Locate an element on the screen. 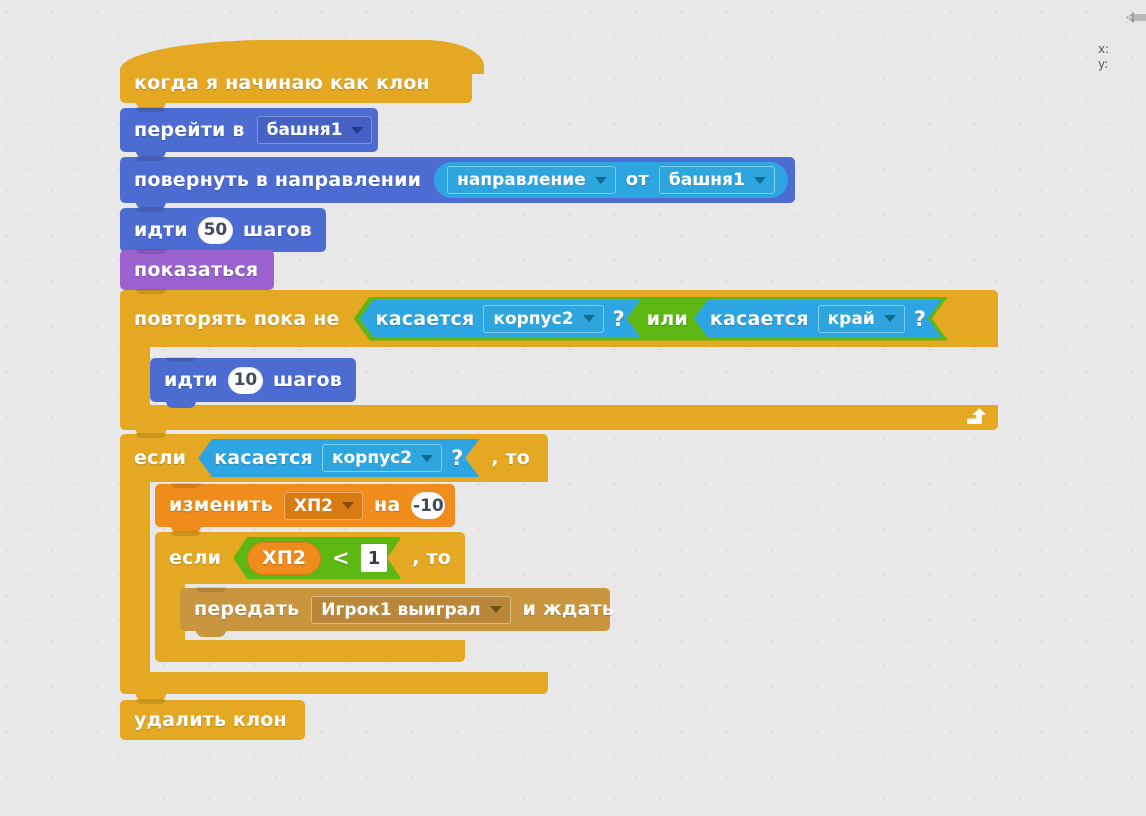 Image resolution: width=1146 pixels, height=816 pixels. comparator-label: < is located at coordinates (340, 558).